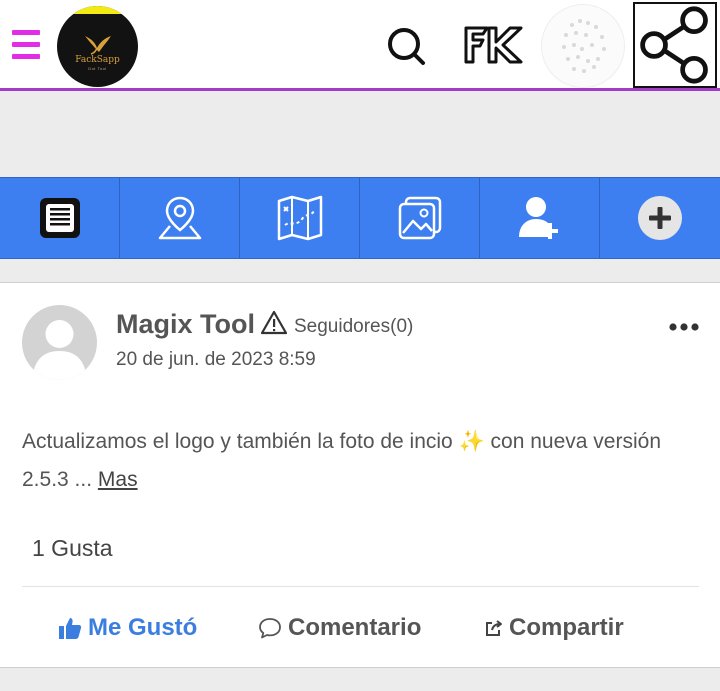  I want to click on divider, so click(360, 586).